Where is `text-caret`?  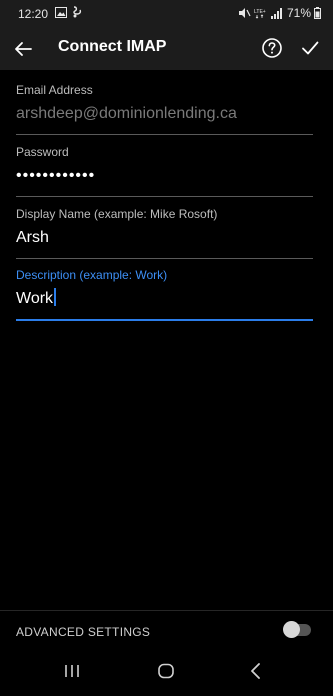 text-caret is located at coordinates (55, 297).